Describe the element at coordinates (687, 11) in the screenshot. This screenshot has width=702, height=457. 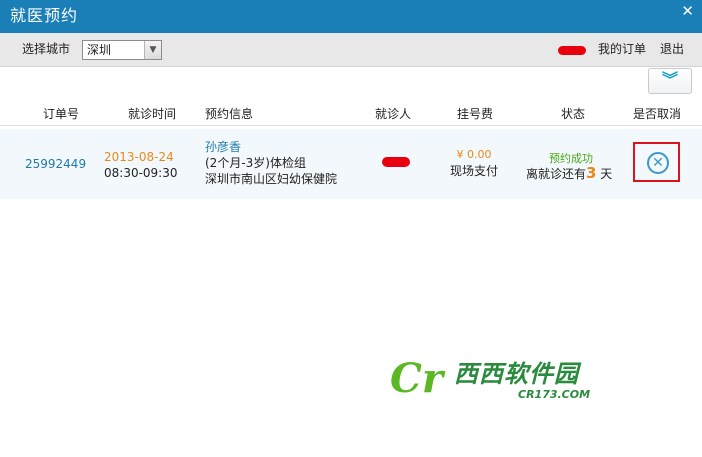
I see `close-icon: ✕` at that location.